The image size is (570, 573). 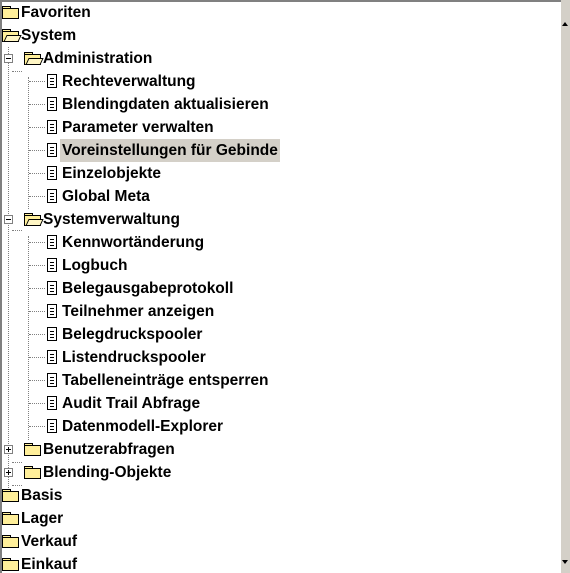 What do you see at coordinates (281, 265) in the screenshot?
I see `tree-leaf-sv-1: Logbuch` at bounding box center [281, 265].